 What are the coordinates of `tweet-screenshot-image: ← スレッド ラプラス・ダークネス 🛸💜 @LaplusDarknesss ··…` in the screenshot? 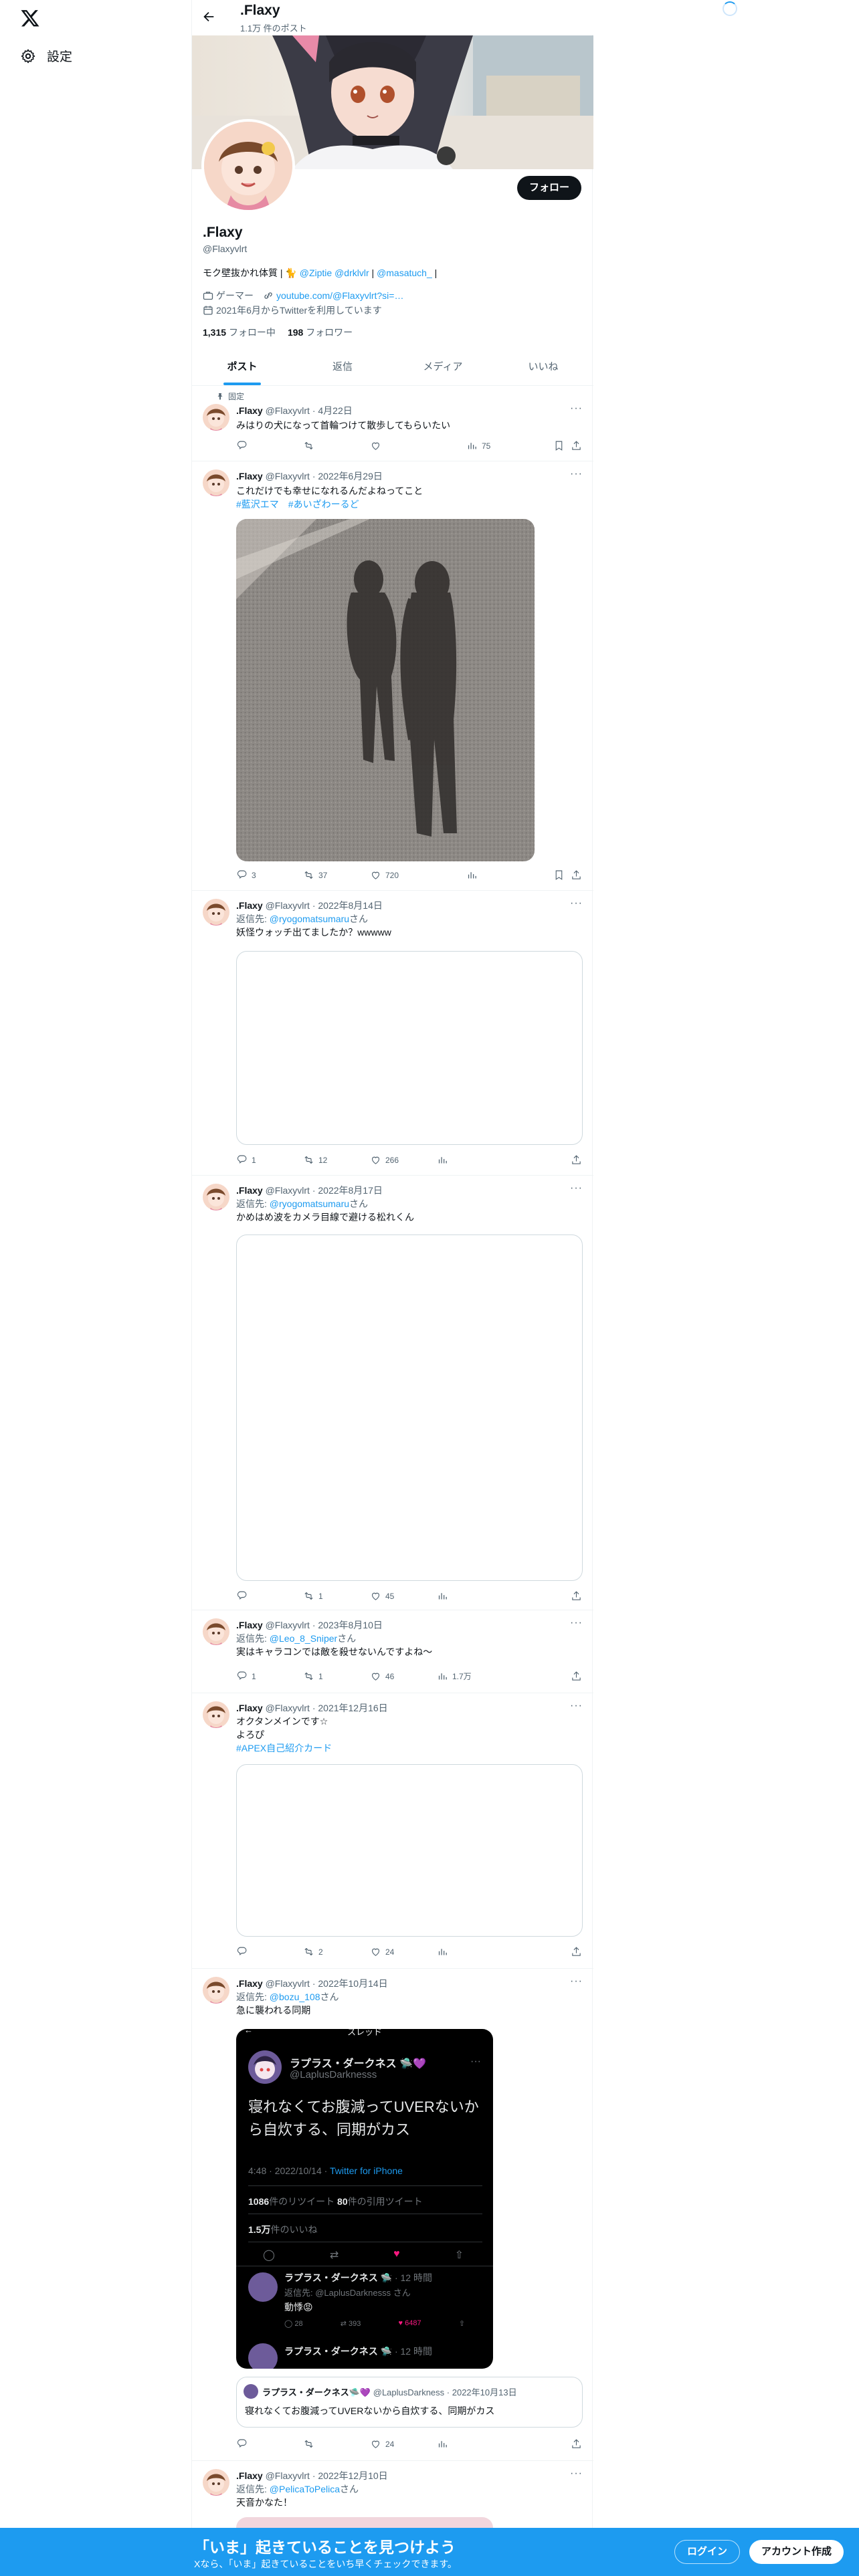 It's located at (364, 2199).